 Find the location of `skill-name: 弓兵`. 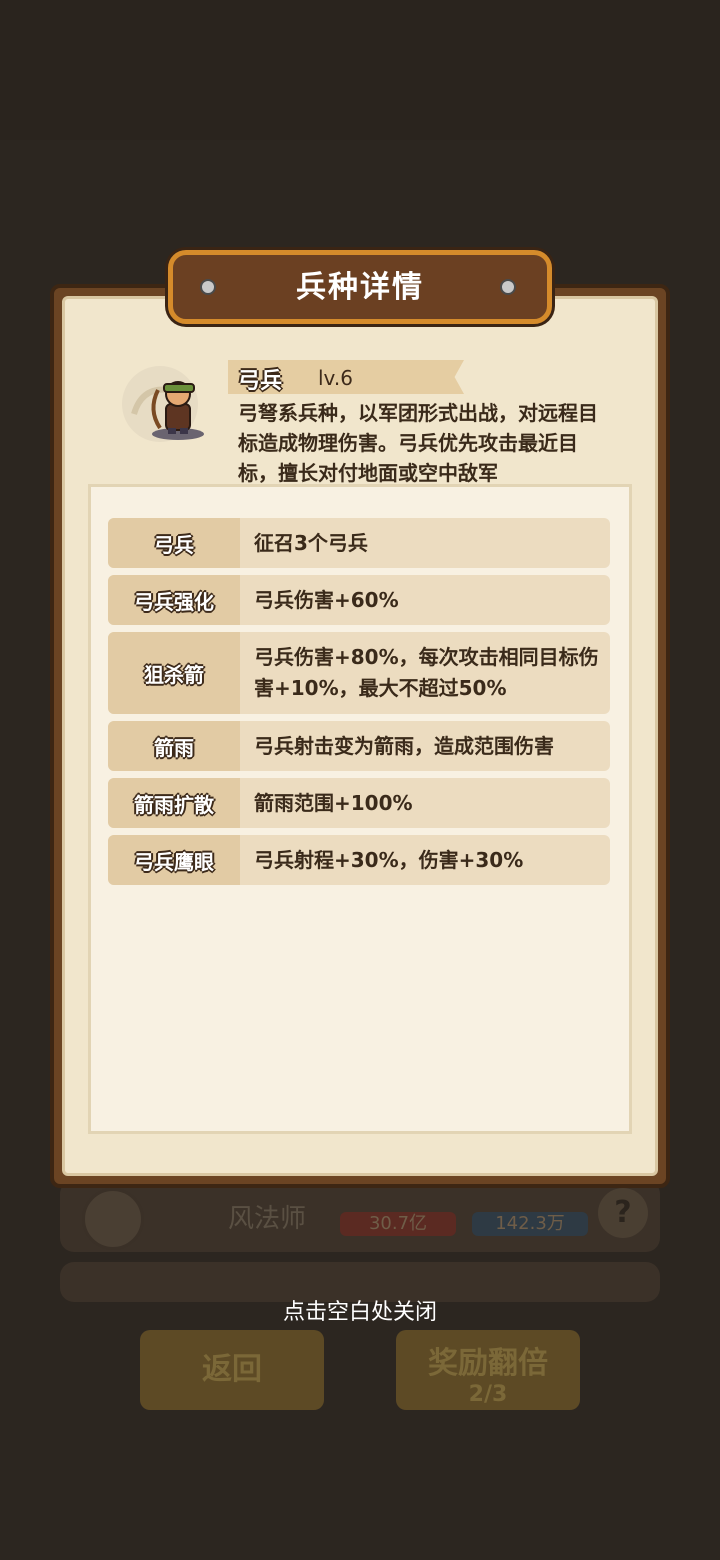

skill-name: 弓兵 is located at coordinates (174, 544).